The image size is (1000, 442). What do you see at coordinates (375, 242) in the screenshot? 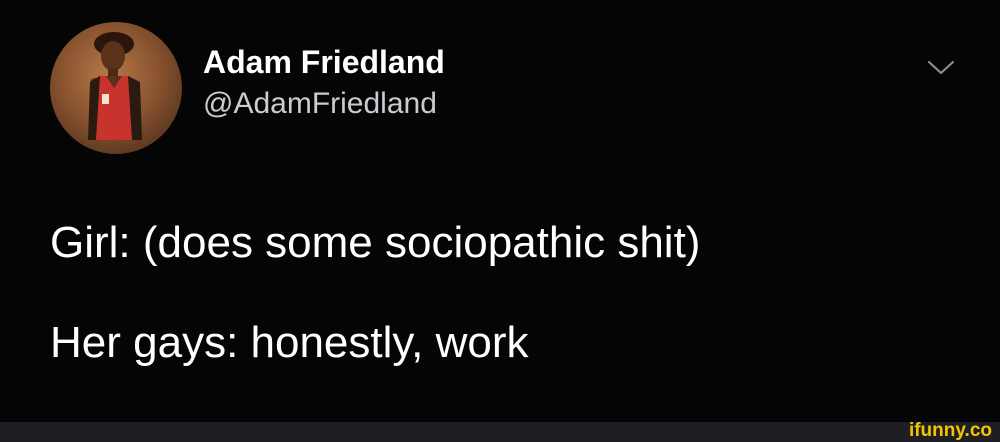
I see `tweet-text-line-1: Girl: (does some sociopathic shit)` at bounding box center [375, 242].